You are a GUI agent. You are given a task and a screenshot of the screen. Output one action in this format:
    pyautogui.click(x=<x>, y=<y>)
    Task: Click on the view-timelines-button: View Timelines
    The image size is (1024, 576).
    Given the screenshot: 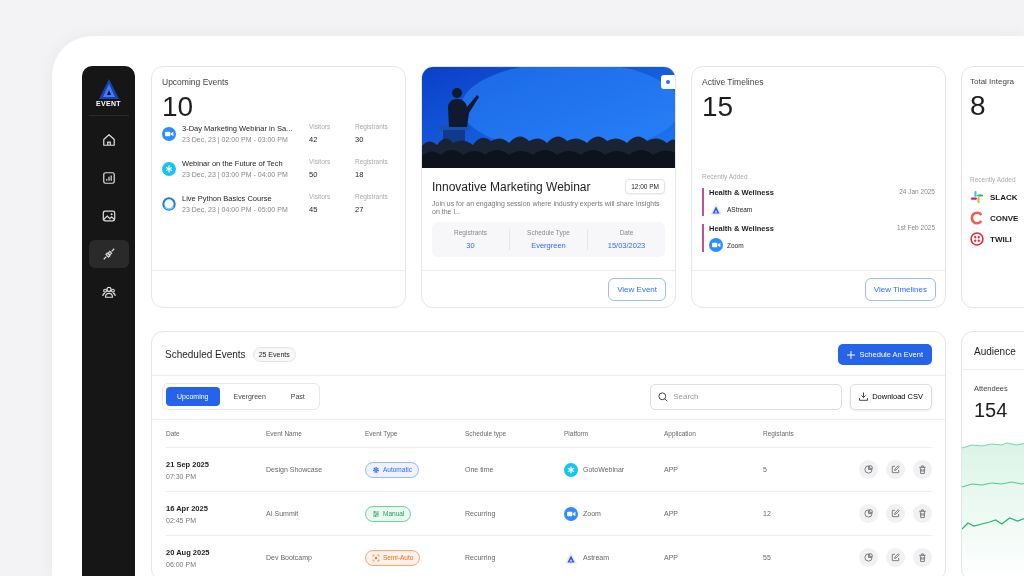 What is the action you would take?
    pyautogui.click(x=900, y=289)
    